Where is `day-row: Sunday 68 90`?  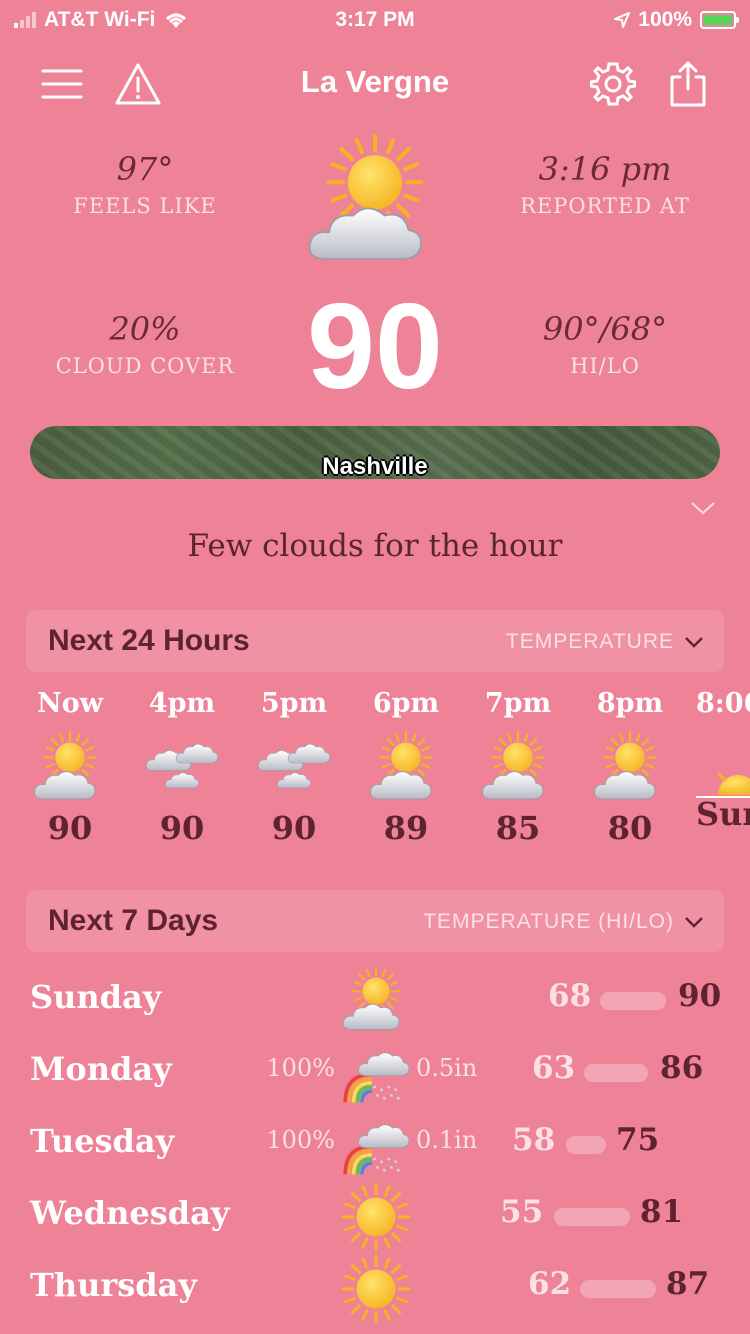
day-row: Sunday 68 90 is located at coordinates (375, 1002).